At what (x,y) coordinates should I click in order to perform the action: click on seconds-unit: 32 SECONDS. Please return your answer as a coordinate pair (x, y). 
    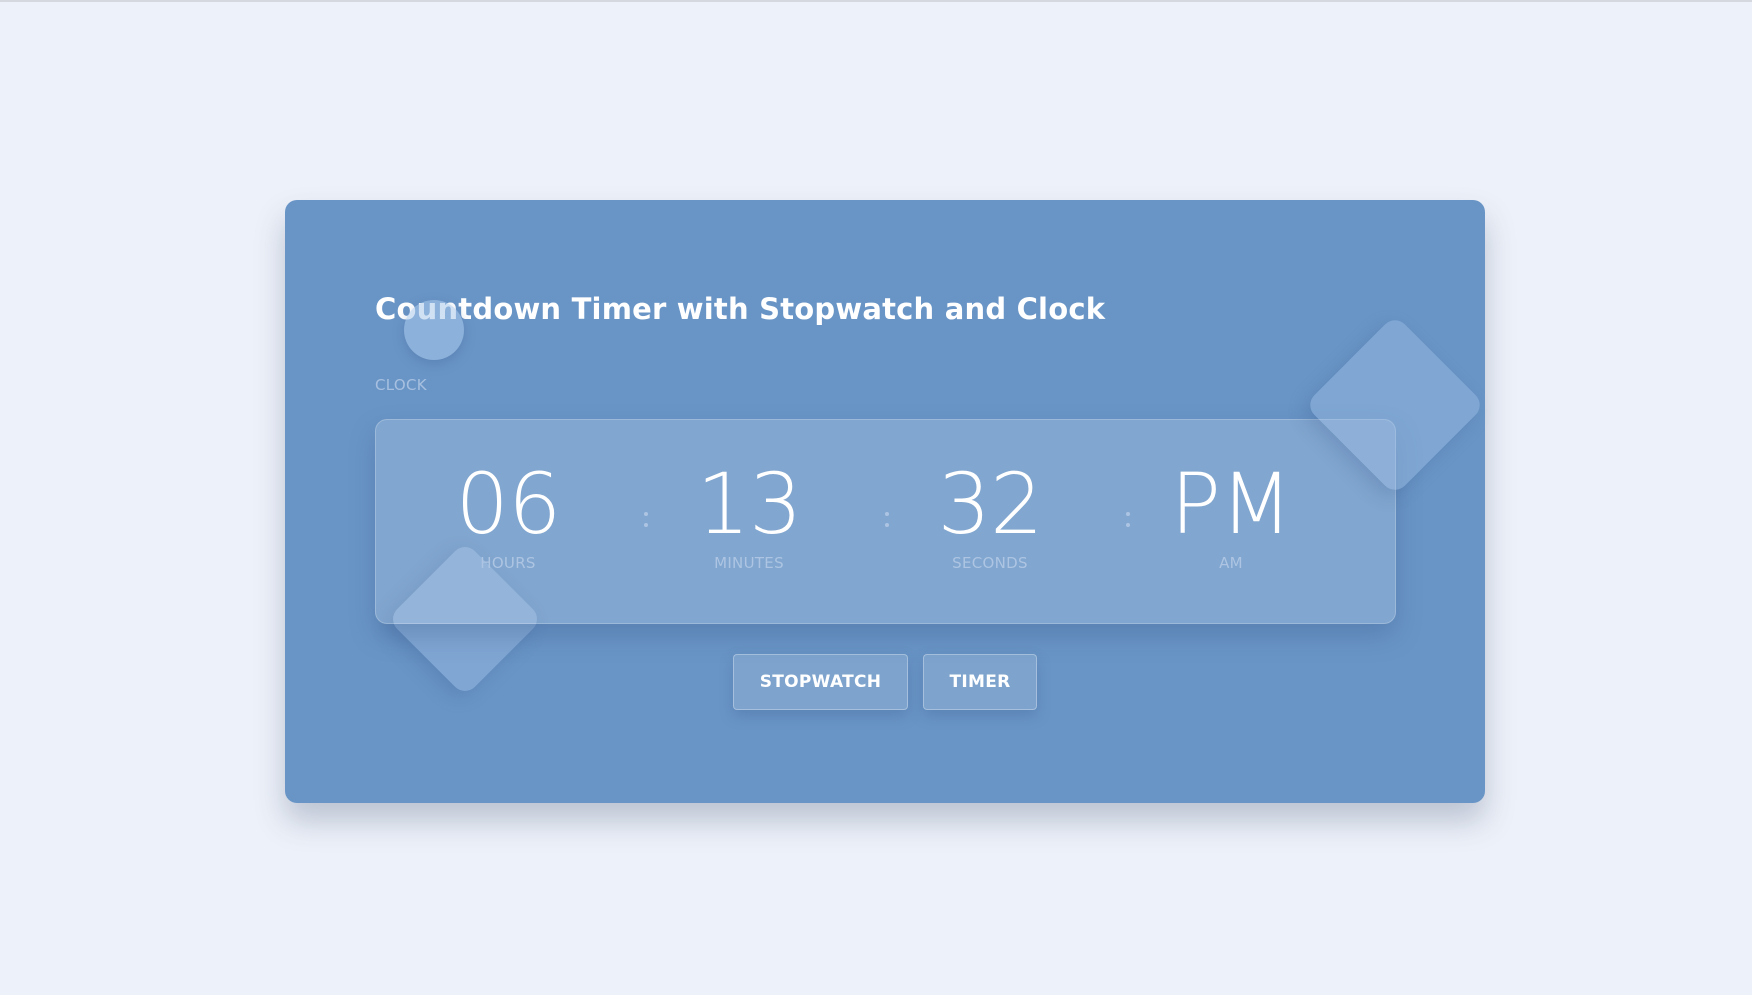
    Looking at the image, I should click on (990, 516).